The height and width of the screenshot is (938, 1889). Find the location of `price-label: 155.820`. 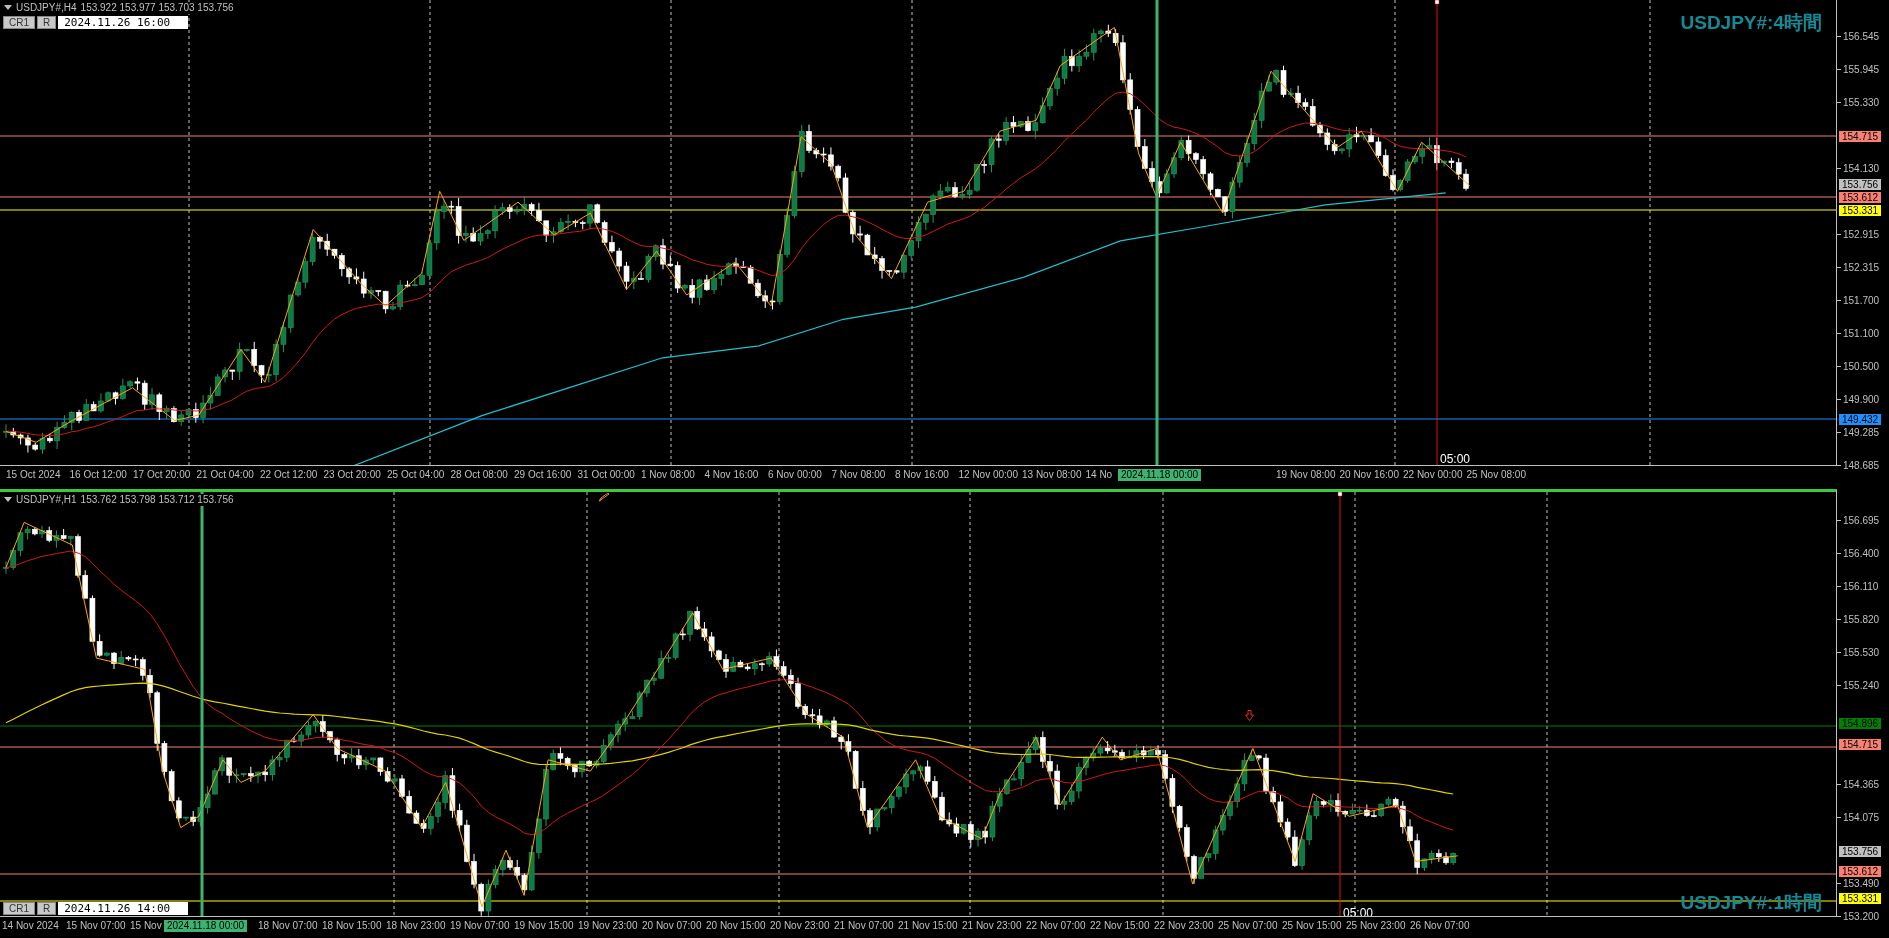

price-label: 155.820 is located at coordinates (1861, 619).